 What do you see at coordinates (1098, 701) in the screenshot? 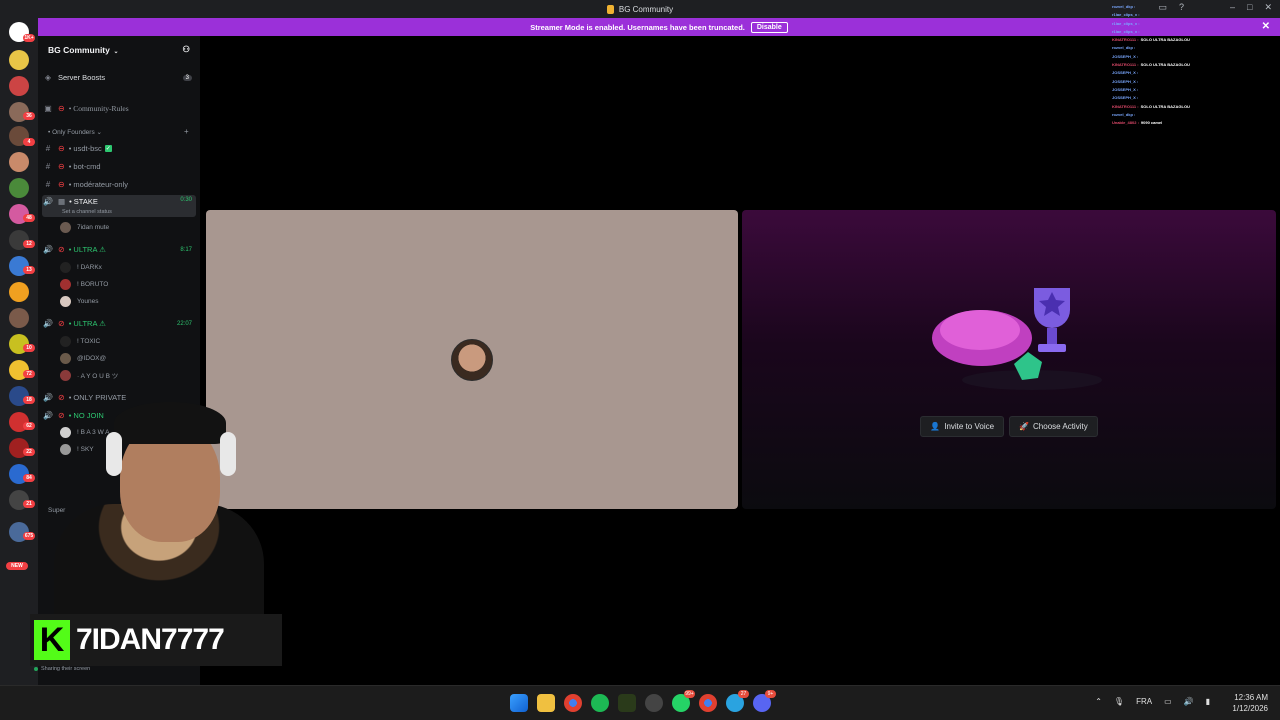
I see `chevron-up-icon: ⌃` at bounding box center [1098, 701].